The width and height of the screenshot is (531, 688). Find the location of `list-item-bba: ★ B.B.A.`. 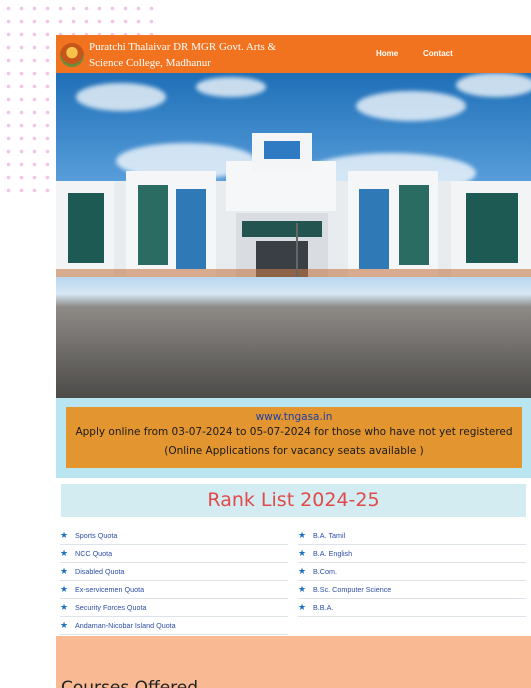

list-item-bba: ★ B.B.A. is located at coordinates (412, 608).